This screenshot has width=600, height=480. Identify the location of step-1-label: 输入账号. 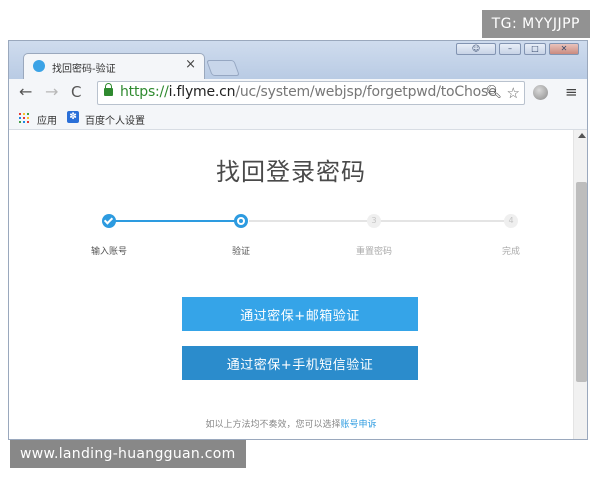
(108, 252).